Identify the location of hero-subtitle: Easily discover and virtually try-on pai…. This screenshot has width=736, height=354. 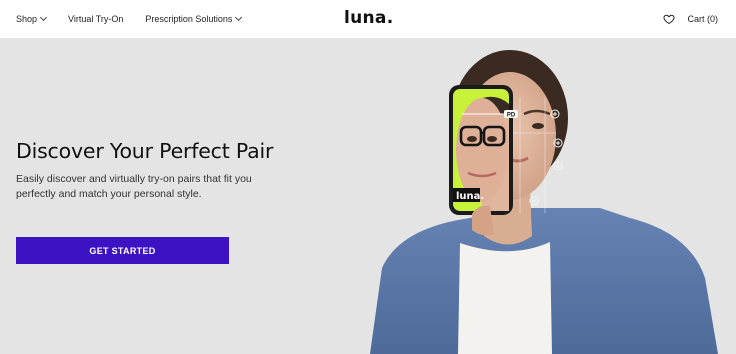
(134, 186).